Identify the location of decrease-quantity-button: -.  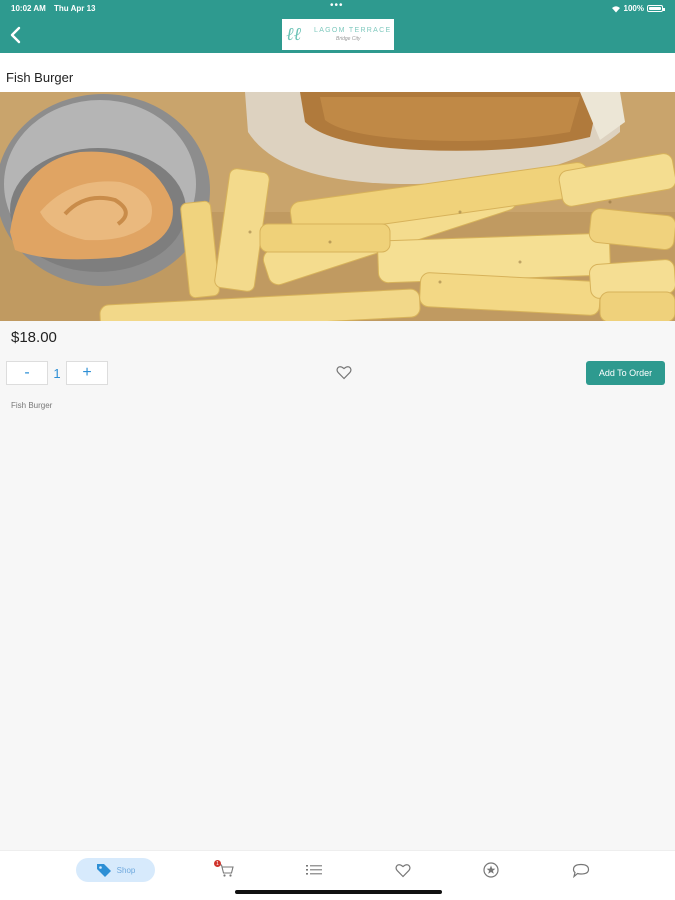
(27, 373).